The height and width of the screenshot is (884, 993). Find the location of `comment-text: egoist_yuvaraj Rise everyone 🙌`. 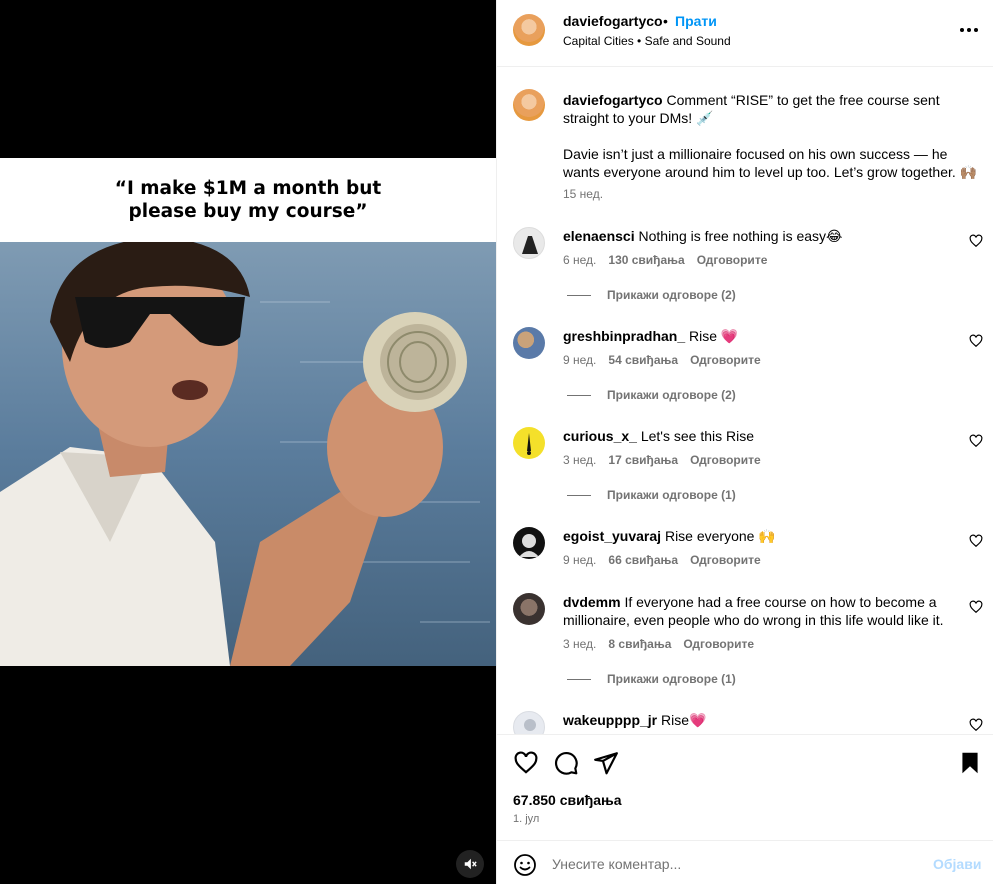

comment-text: egoist_yuvaraj Rise everyone 🙌 is located at coordinates (773, 536).